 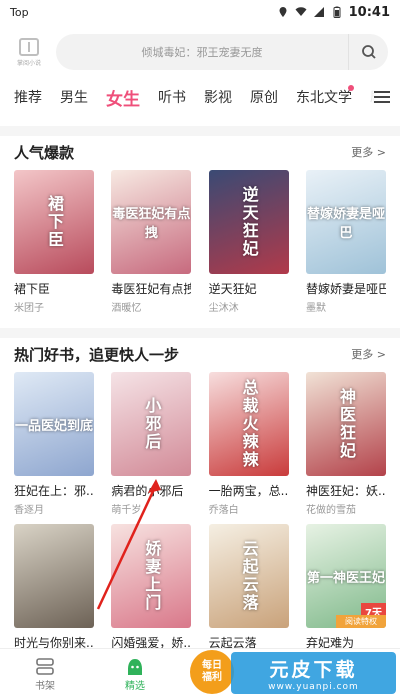 I want to click on tab-northeast-literature: 东北文学, so click(x=325, y=96).